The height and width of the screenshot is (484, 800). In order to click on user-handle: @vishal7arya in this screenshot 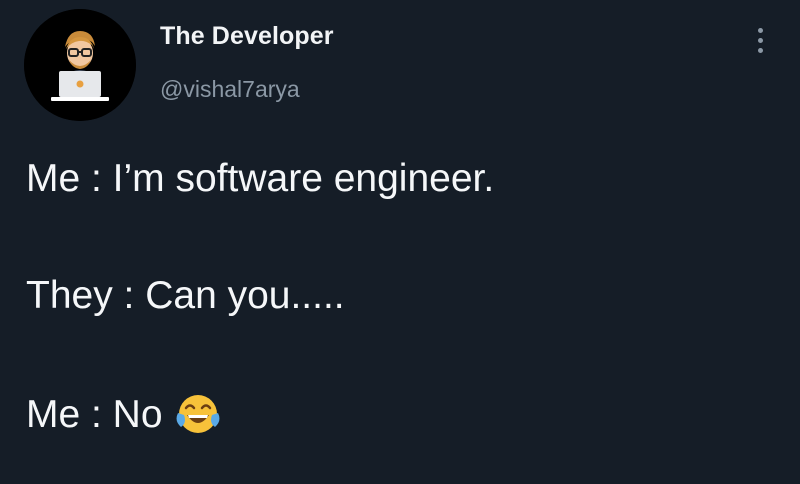, I will do `click(230, 89)`.